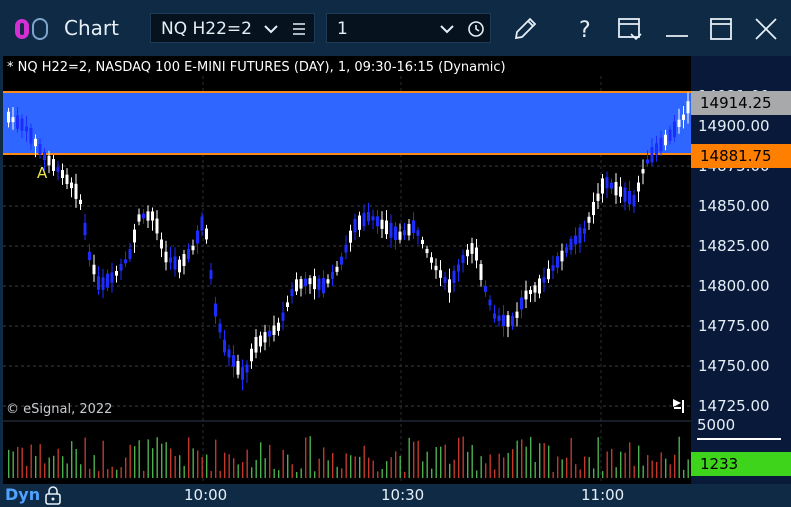  Describe the element at coordinates (403, 495) in the screenshot. I see `time-tick-label: 10:30` at that location.